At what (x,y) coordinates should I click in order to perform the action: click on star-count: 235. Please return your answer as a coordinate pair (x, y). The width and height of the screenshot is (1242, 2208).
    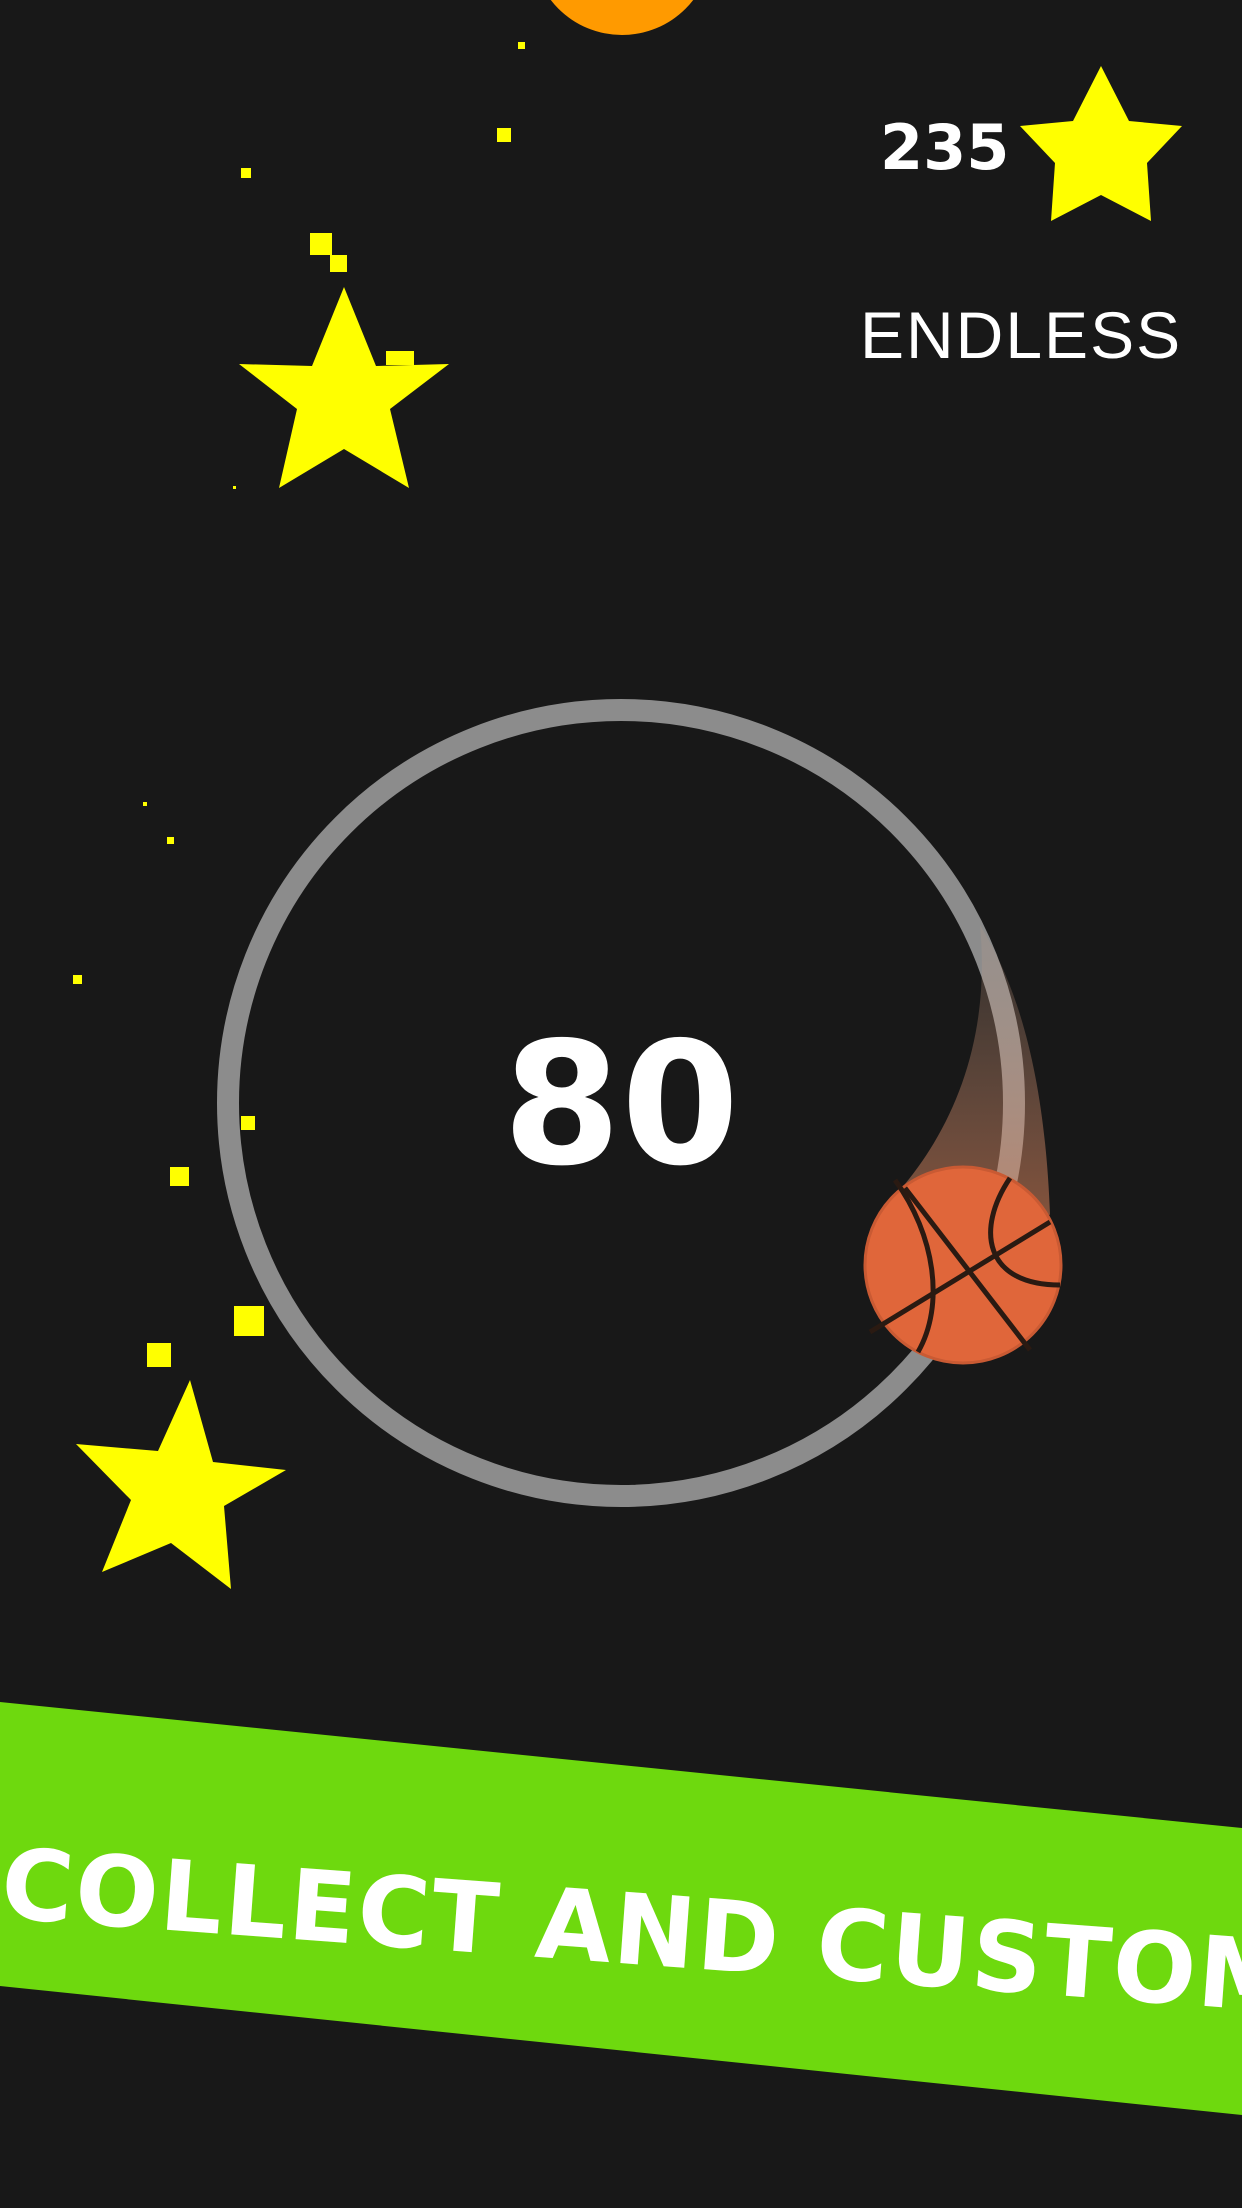
    Looking at the image, I should click on (945, 147).